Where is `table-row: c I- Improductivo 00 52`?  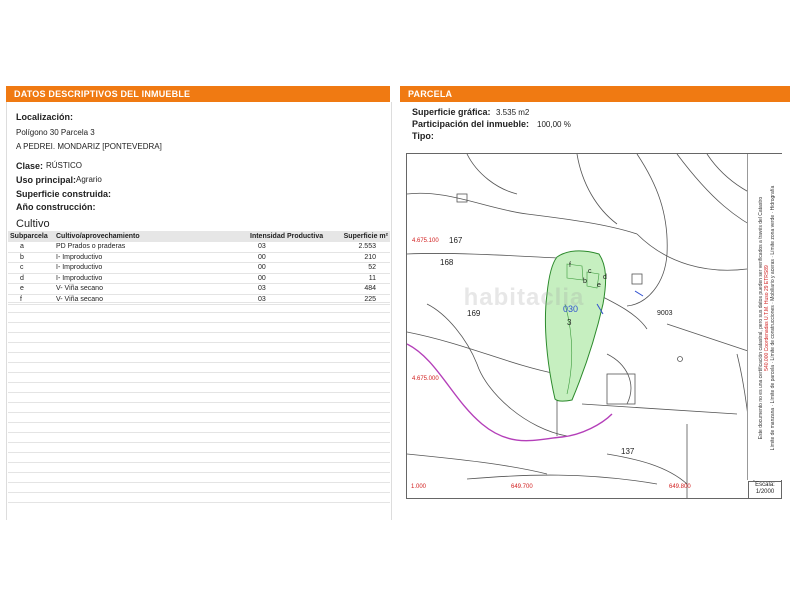 table-row: c I- Improductivo 00 52 is located at coordinates (199, 268).